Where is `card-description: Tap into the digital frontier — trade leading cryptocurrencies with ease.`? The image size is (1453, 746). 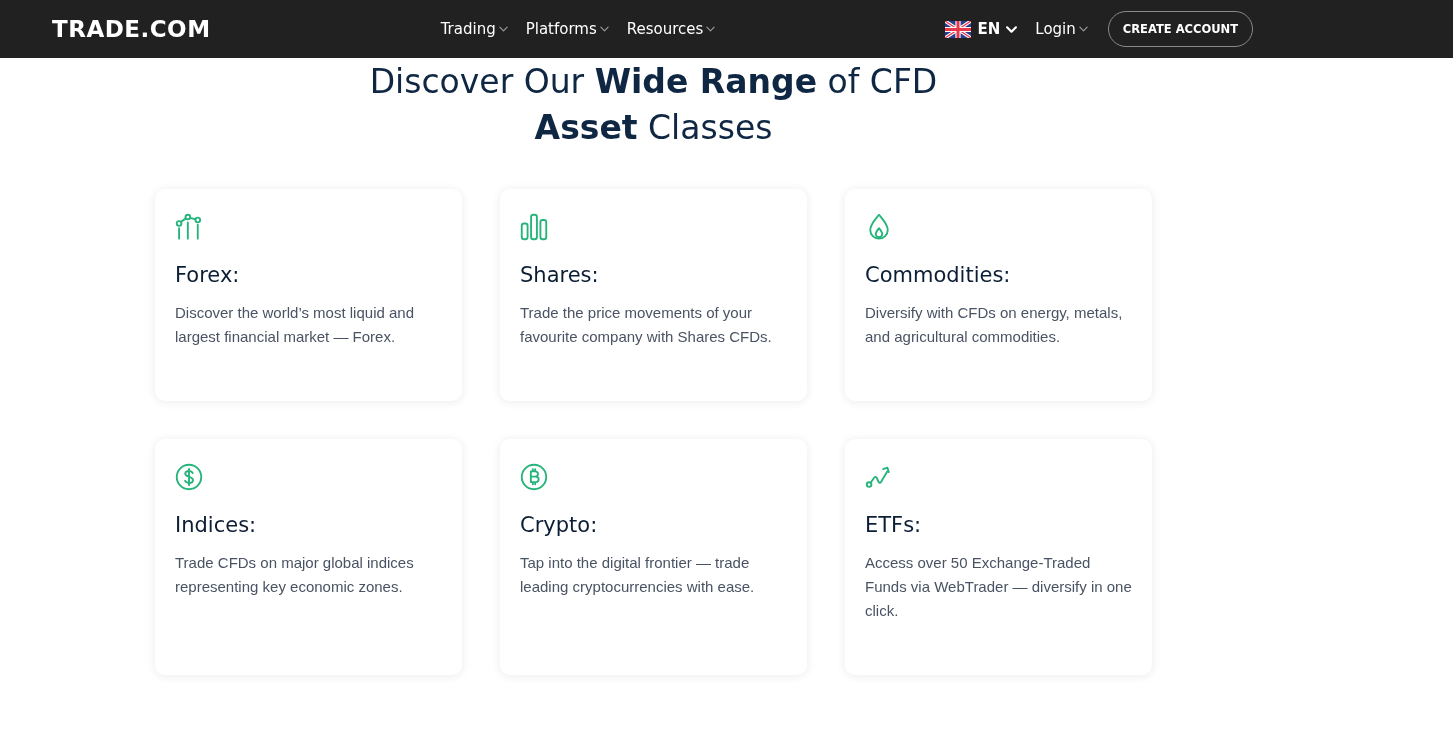
card-description: Tap into the digital frontier — trade leading cryptocurrencies with ease. is located at coordinates (638, 575).